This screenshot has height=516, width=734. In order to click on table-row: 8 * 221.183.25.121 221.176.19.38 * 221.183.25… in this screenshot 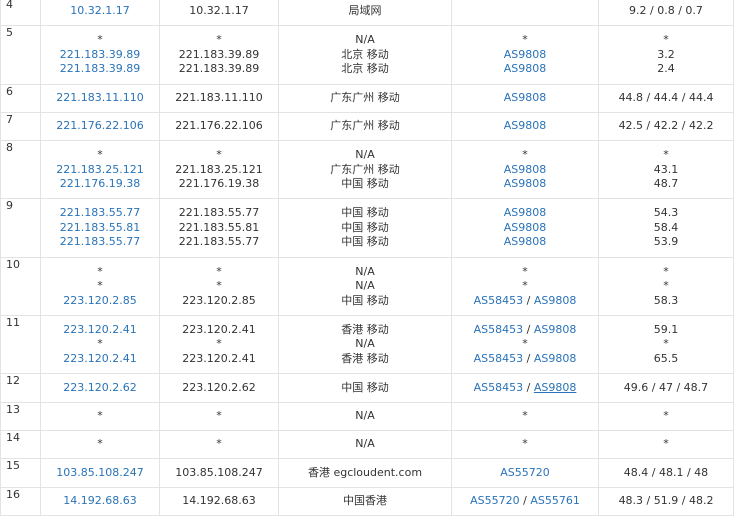, I will do `click(367, 170)`.